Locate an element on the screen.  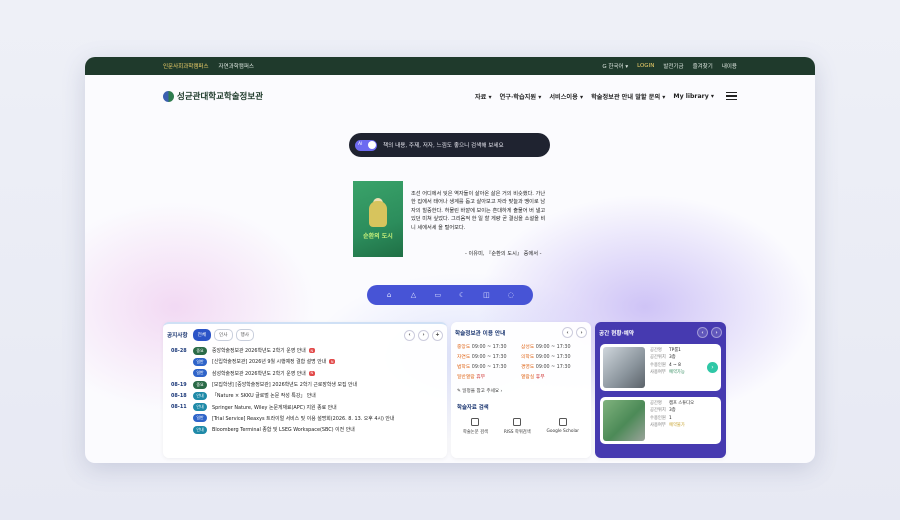
campus-link-humanities: 인문사회과학캠퍼스 is located at coordinates (186, 66).